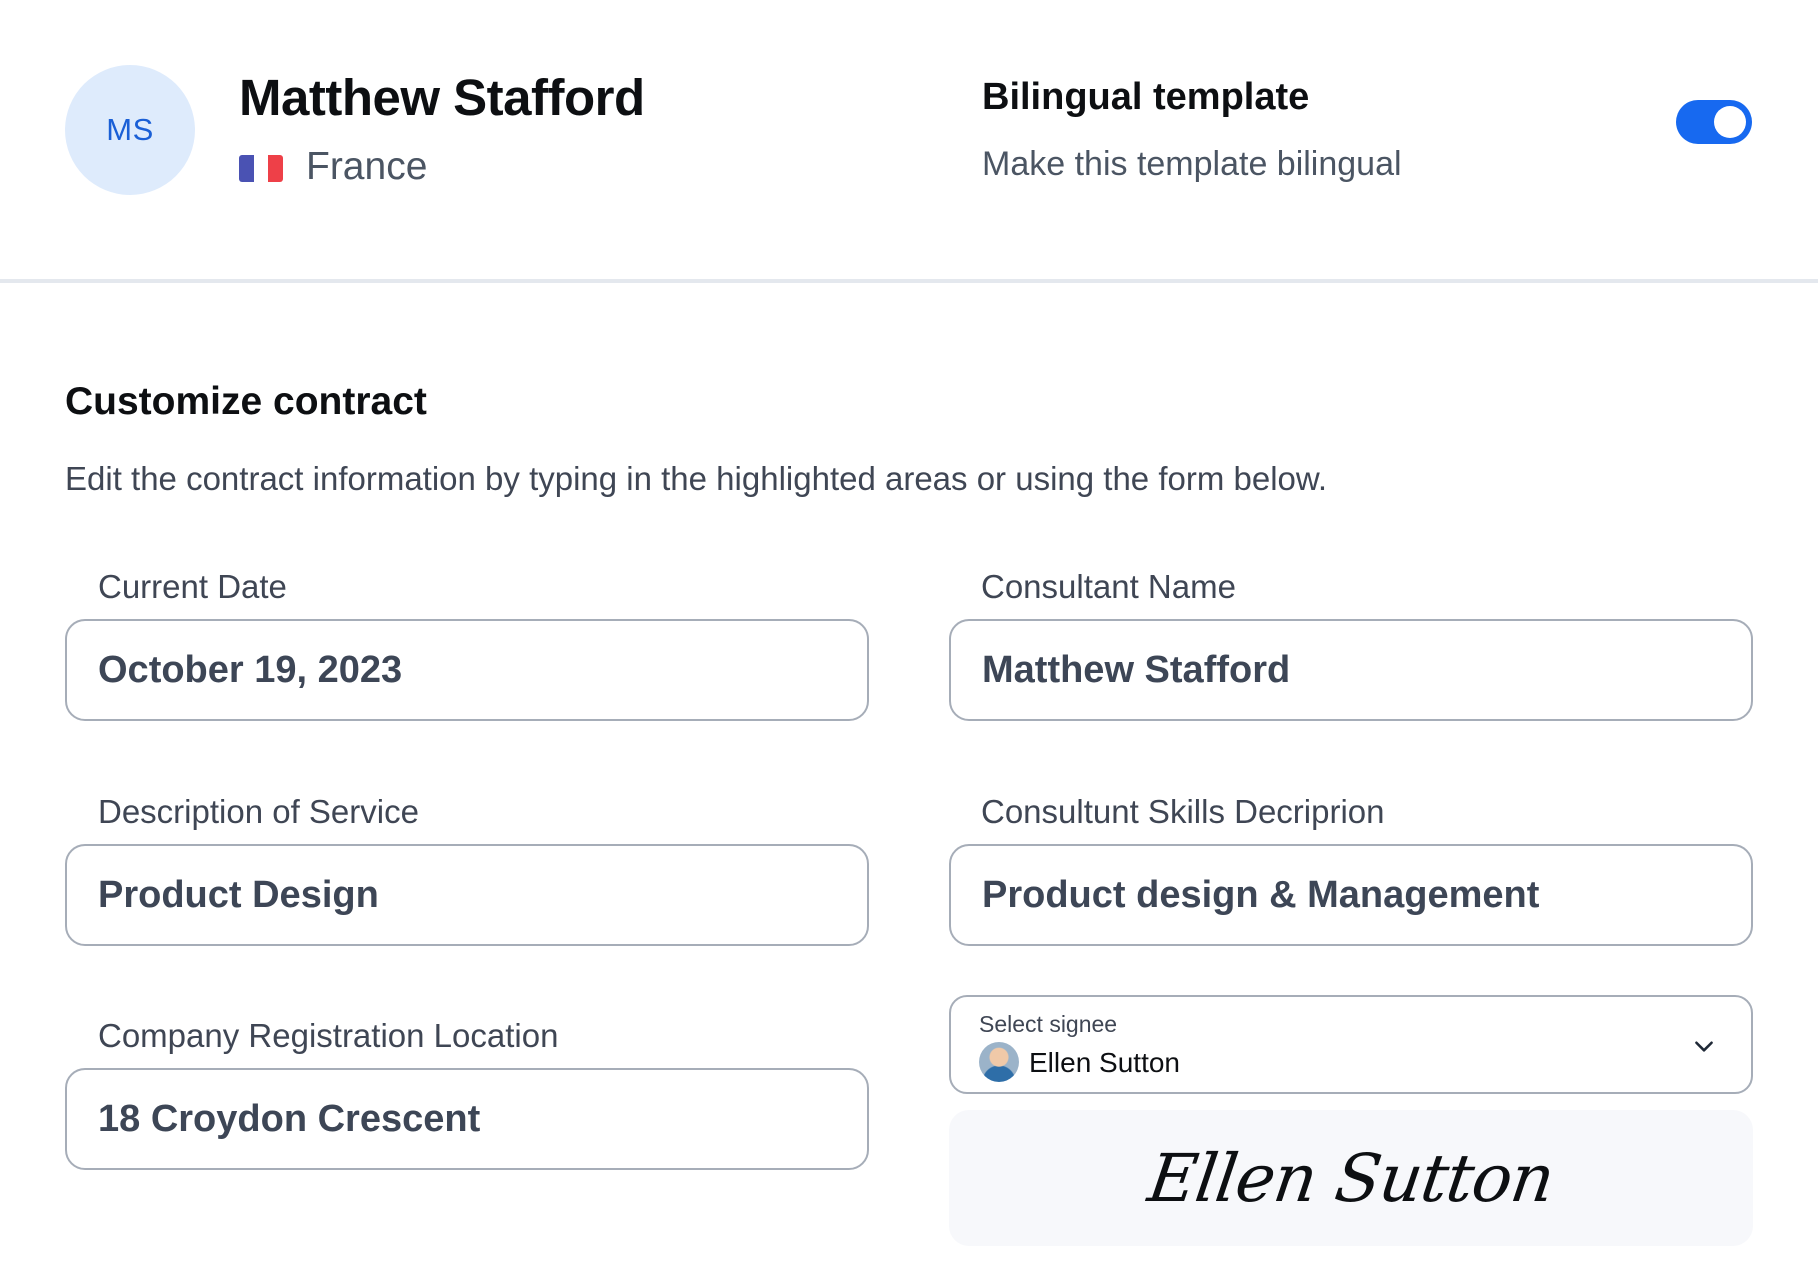 This screenshot has height=1286, width=1818. I want to click on toggle-knob, so click(1730, 122).